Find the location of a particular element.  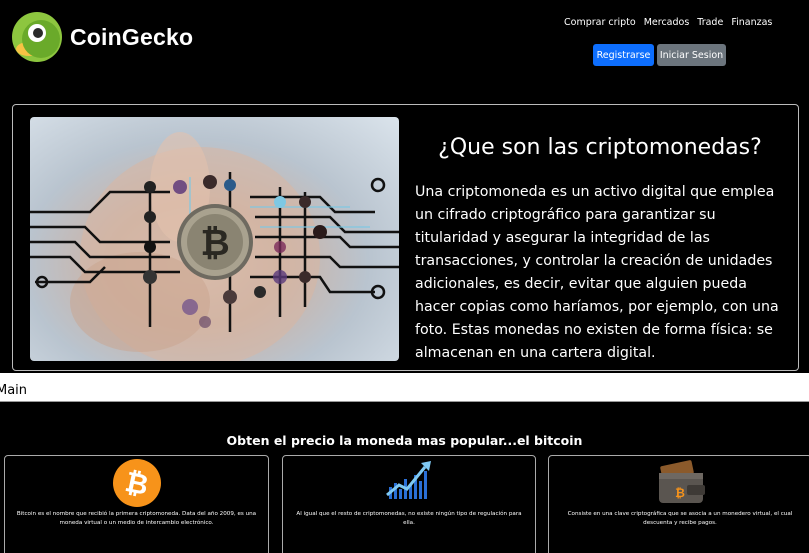

nav-finanzas: Finanzas is located at coordinates (751, 22).